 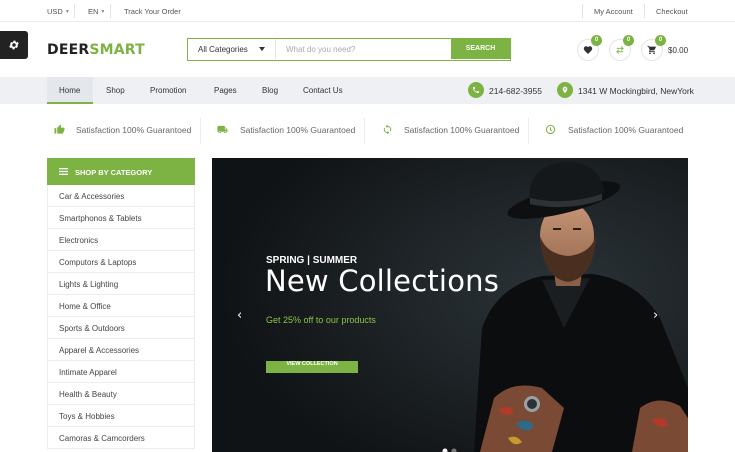 I want to click on truck-icon, so click(x=222, y=129).